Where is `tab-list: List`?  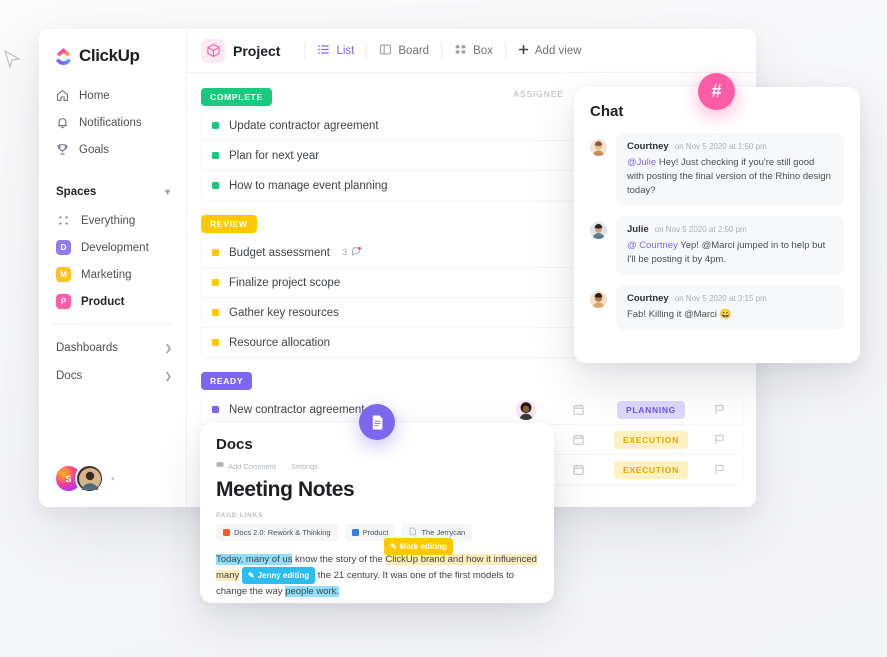
tab-list: List is located at coordinates (335, 51).